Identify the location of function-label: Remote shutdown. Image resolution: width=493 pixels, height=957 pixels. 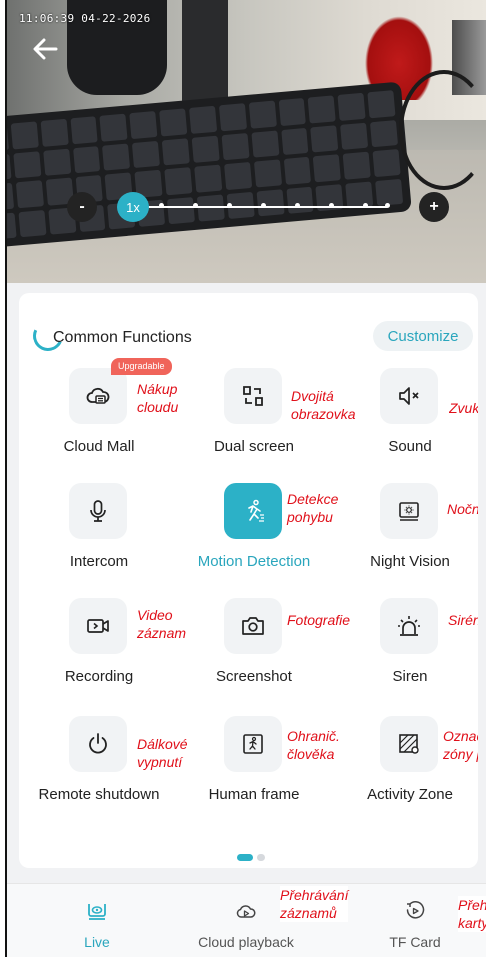
(99, 794).